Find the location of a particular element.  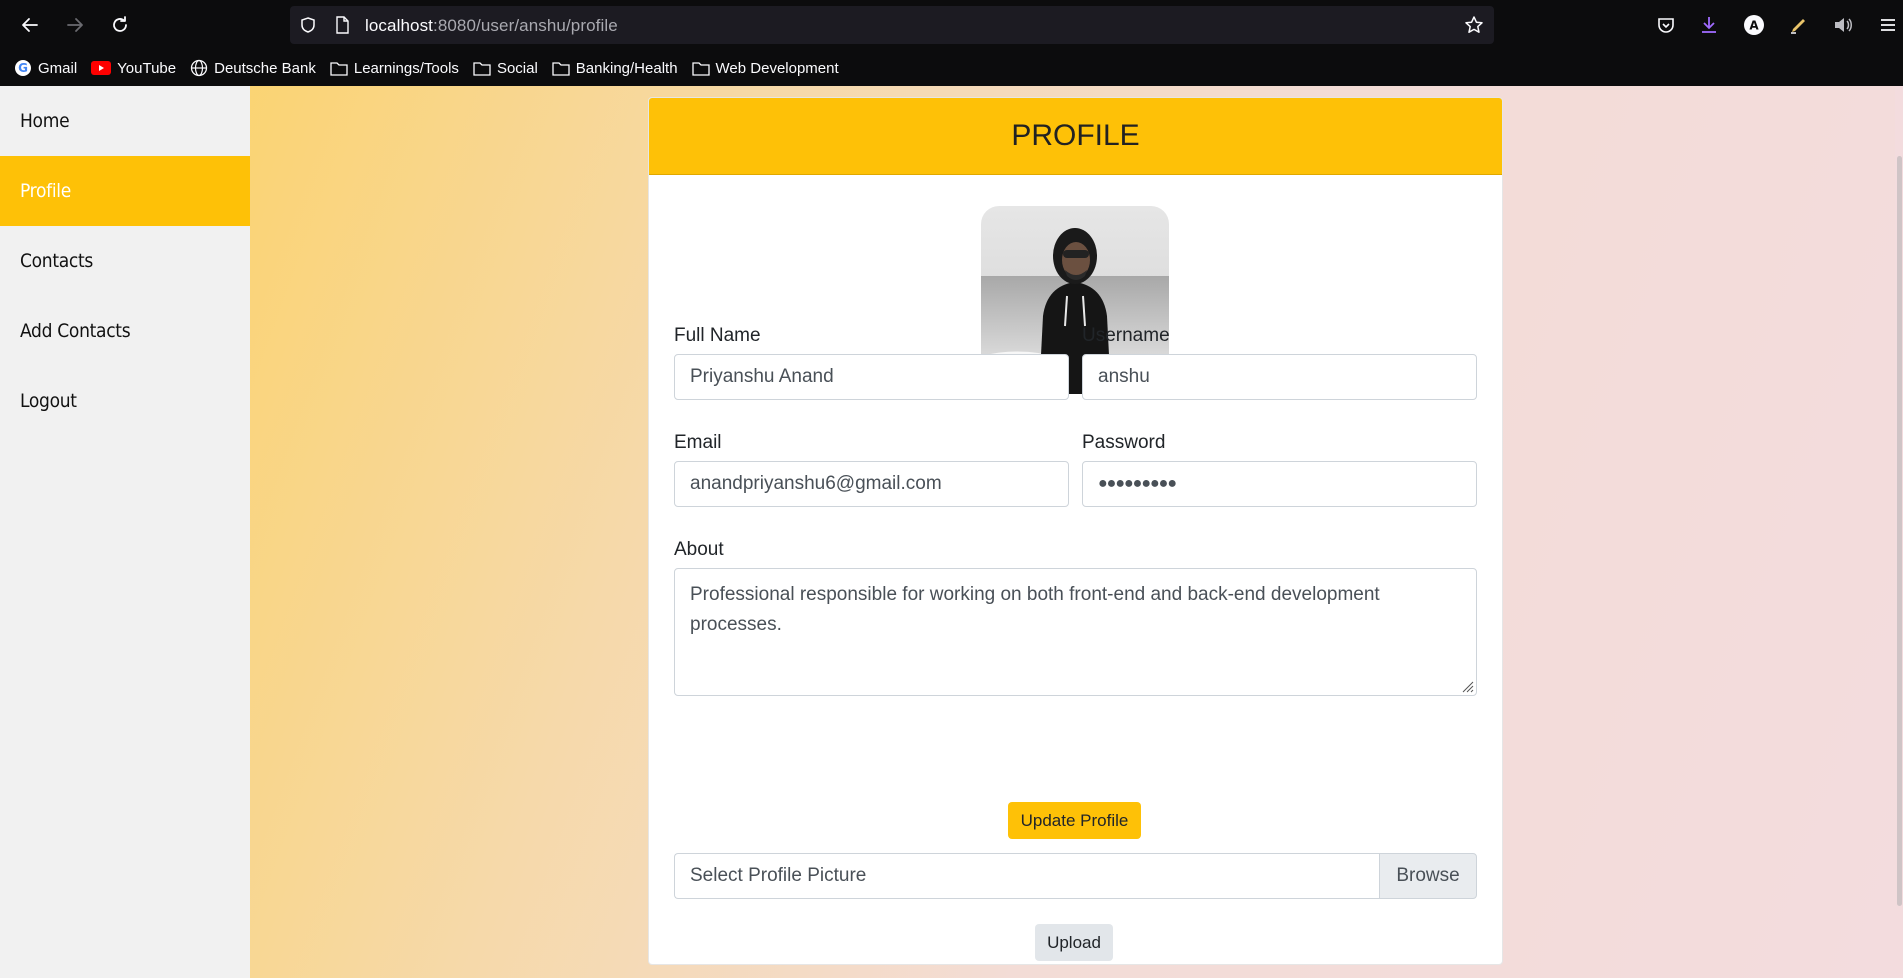

browse-button: Browse is located at coordinates (1428, 876).